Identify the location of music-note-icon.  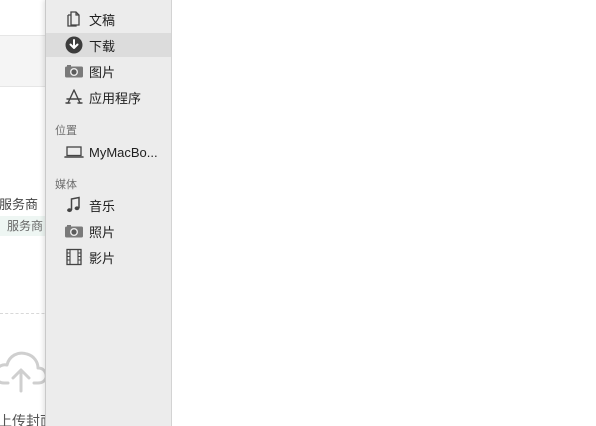
(74, 205).